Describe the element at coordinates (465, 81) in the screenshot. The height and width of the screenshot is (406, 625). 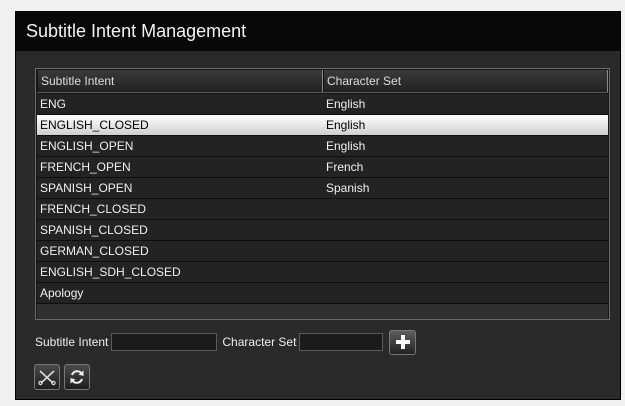
I see `column-header-character-set: Character Set` at that location.